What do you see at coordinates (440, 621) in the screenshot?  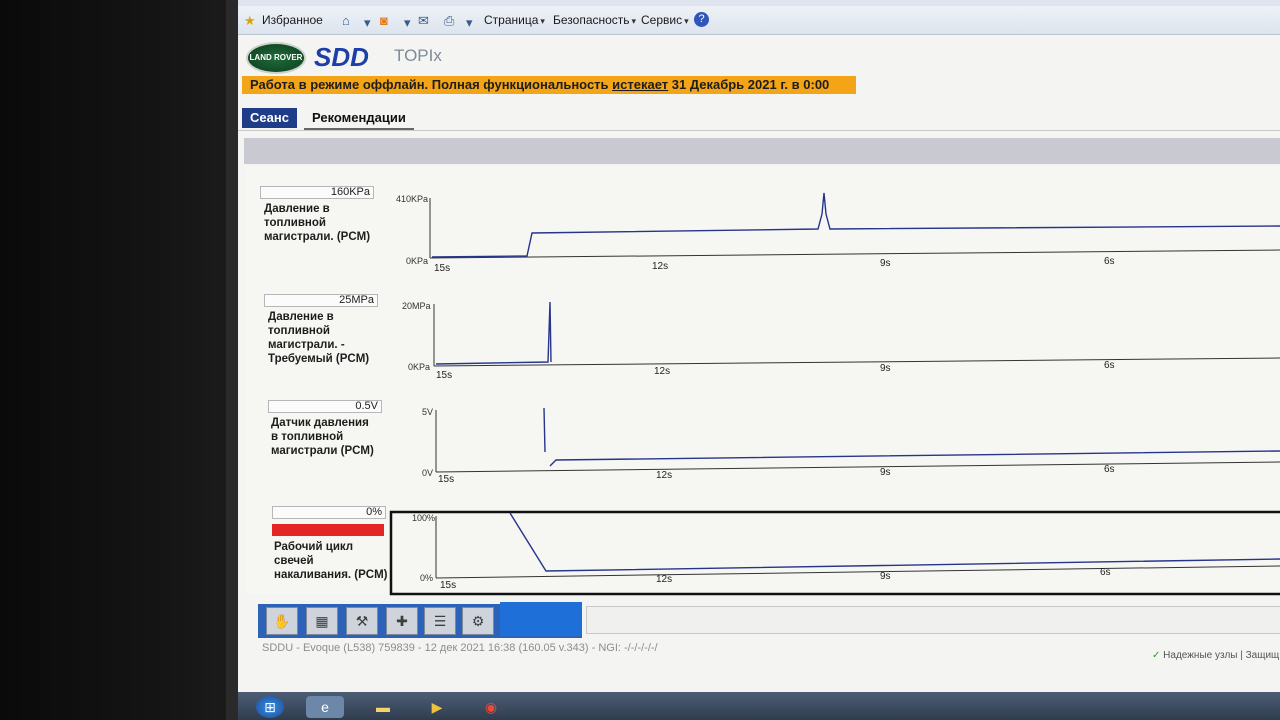 I see `settings-icon: ☰` at bounding box center [440, 621].